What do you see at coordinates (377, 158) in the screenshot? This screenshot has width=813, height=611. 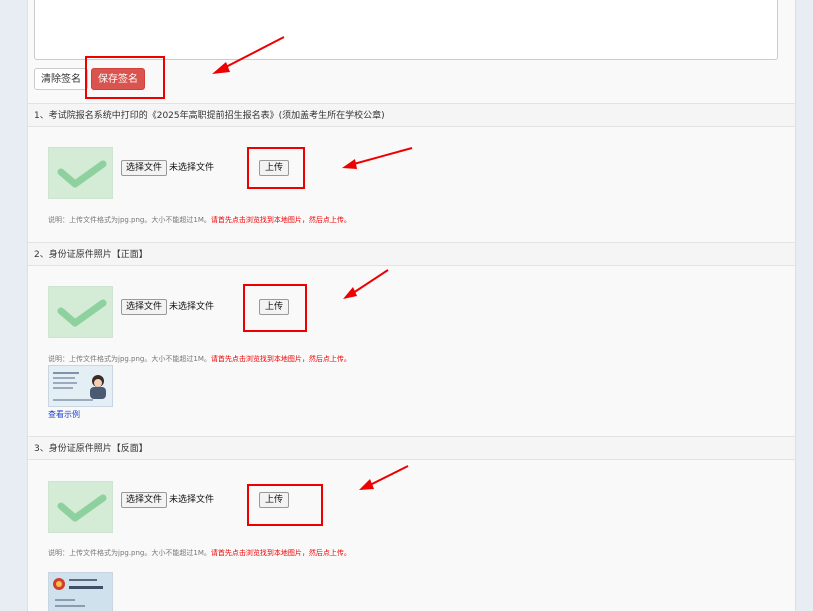 I see `arrow-section-1-icon` at bounding box center [377, 158].